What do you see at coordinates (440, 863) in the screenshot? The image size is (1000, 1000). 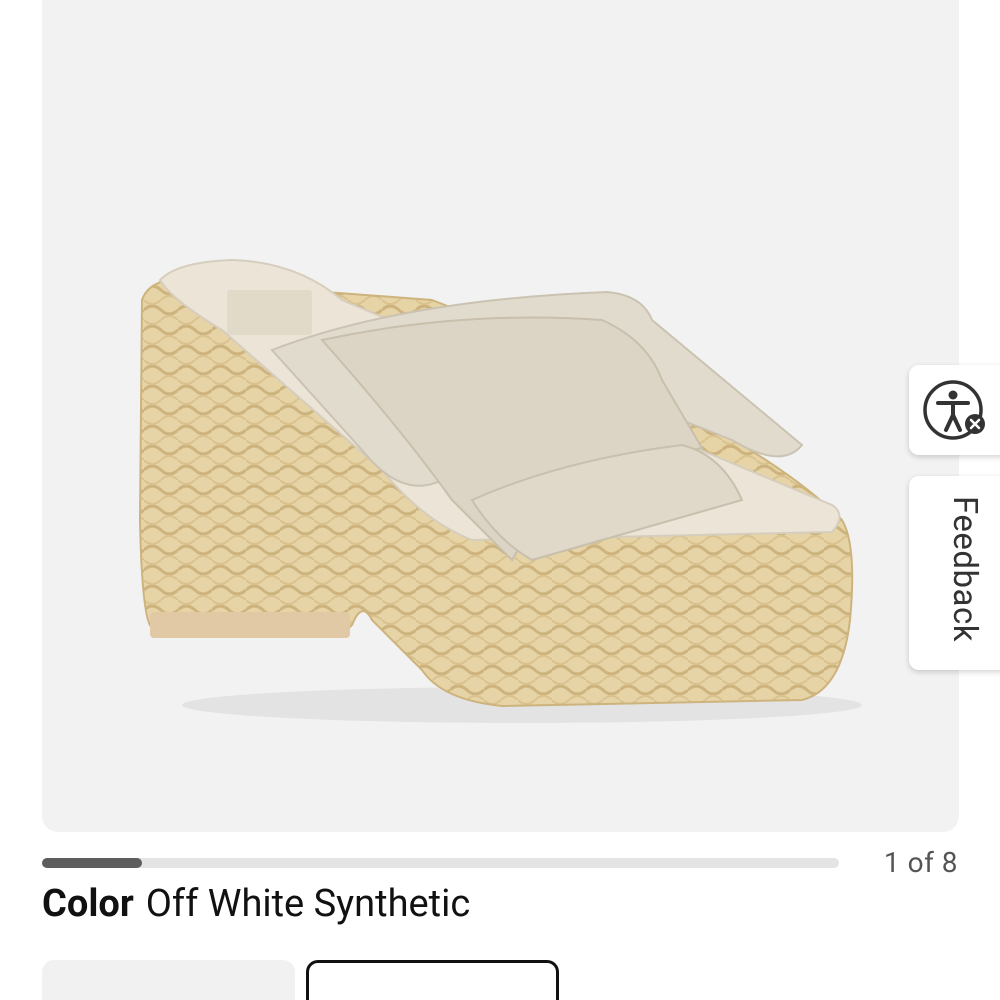 I see `gallery-progress-bar` at bounding box center [440, 863].